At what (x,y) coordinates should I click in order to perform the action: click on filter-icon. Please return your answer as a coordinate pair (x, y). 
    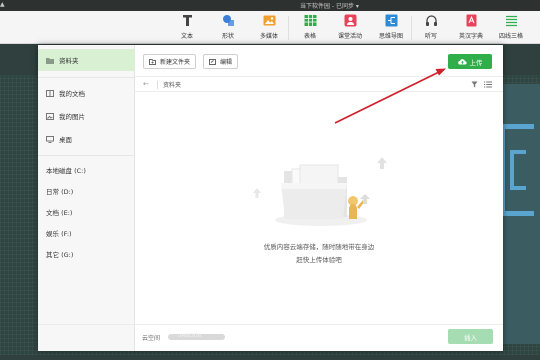
    Looking at the image, I should click on (474, 84).